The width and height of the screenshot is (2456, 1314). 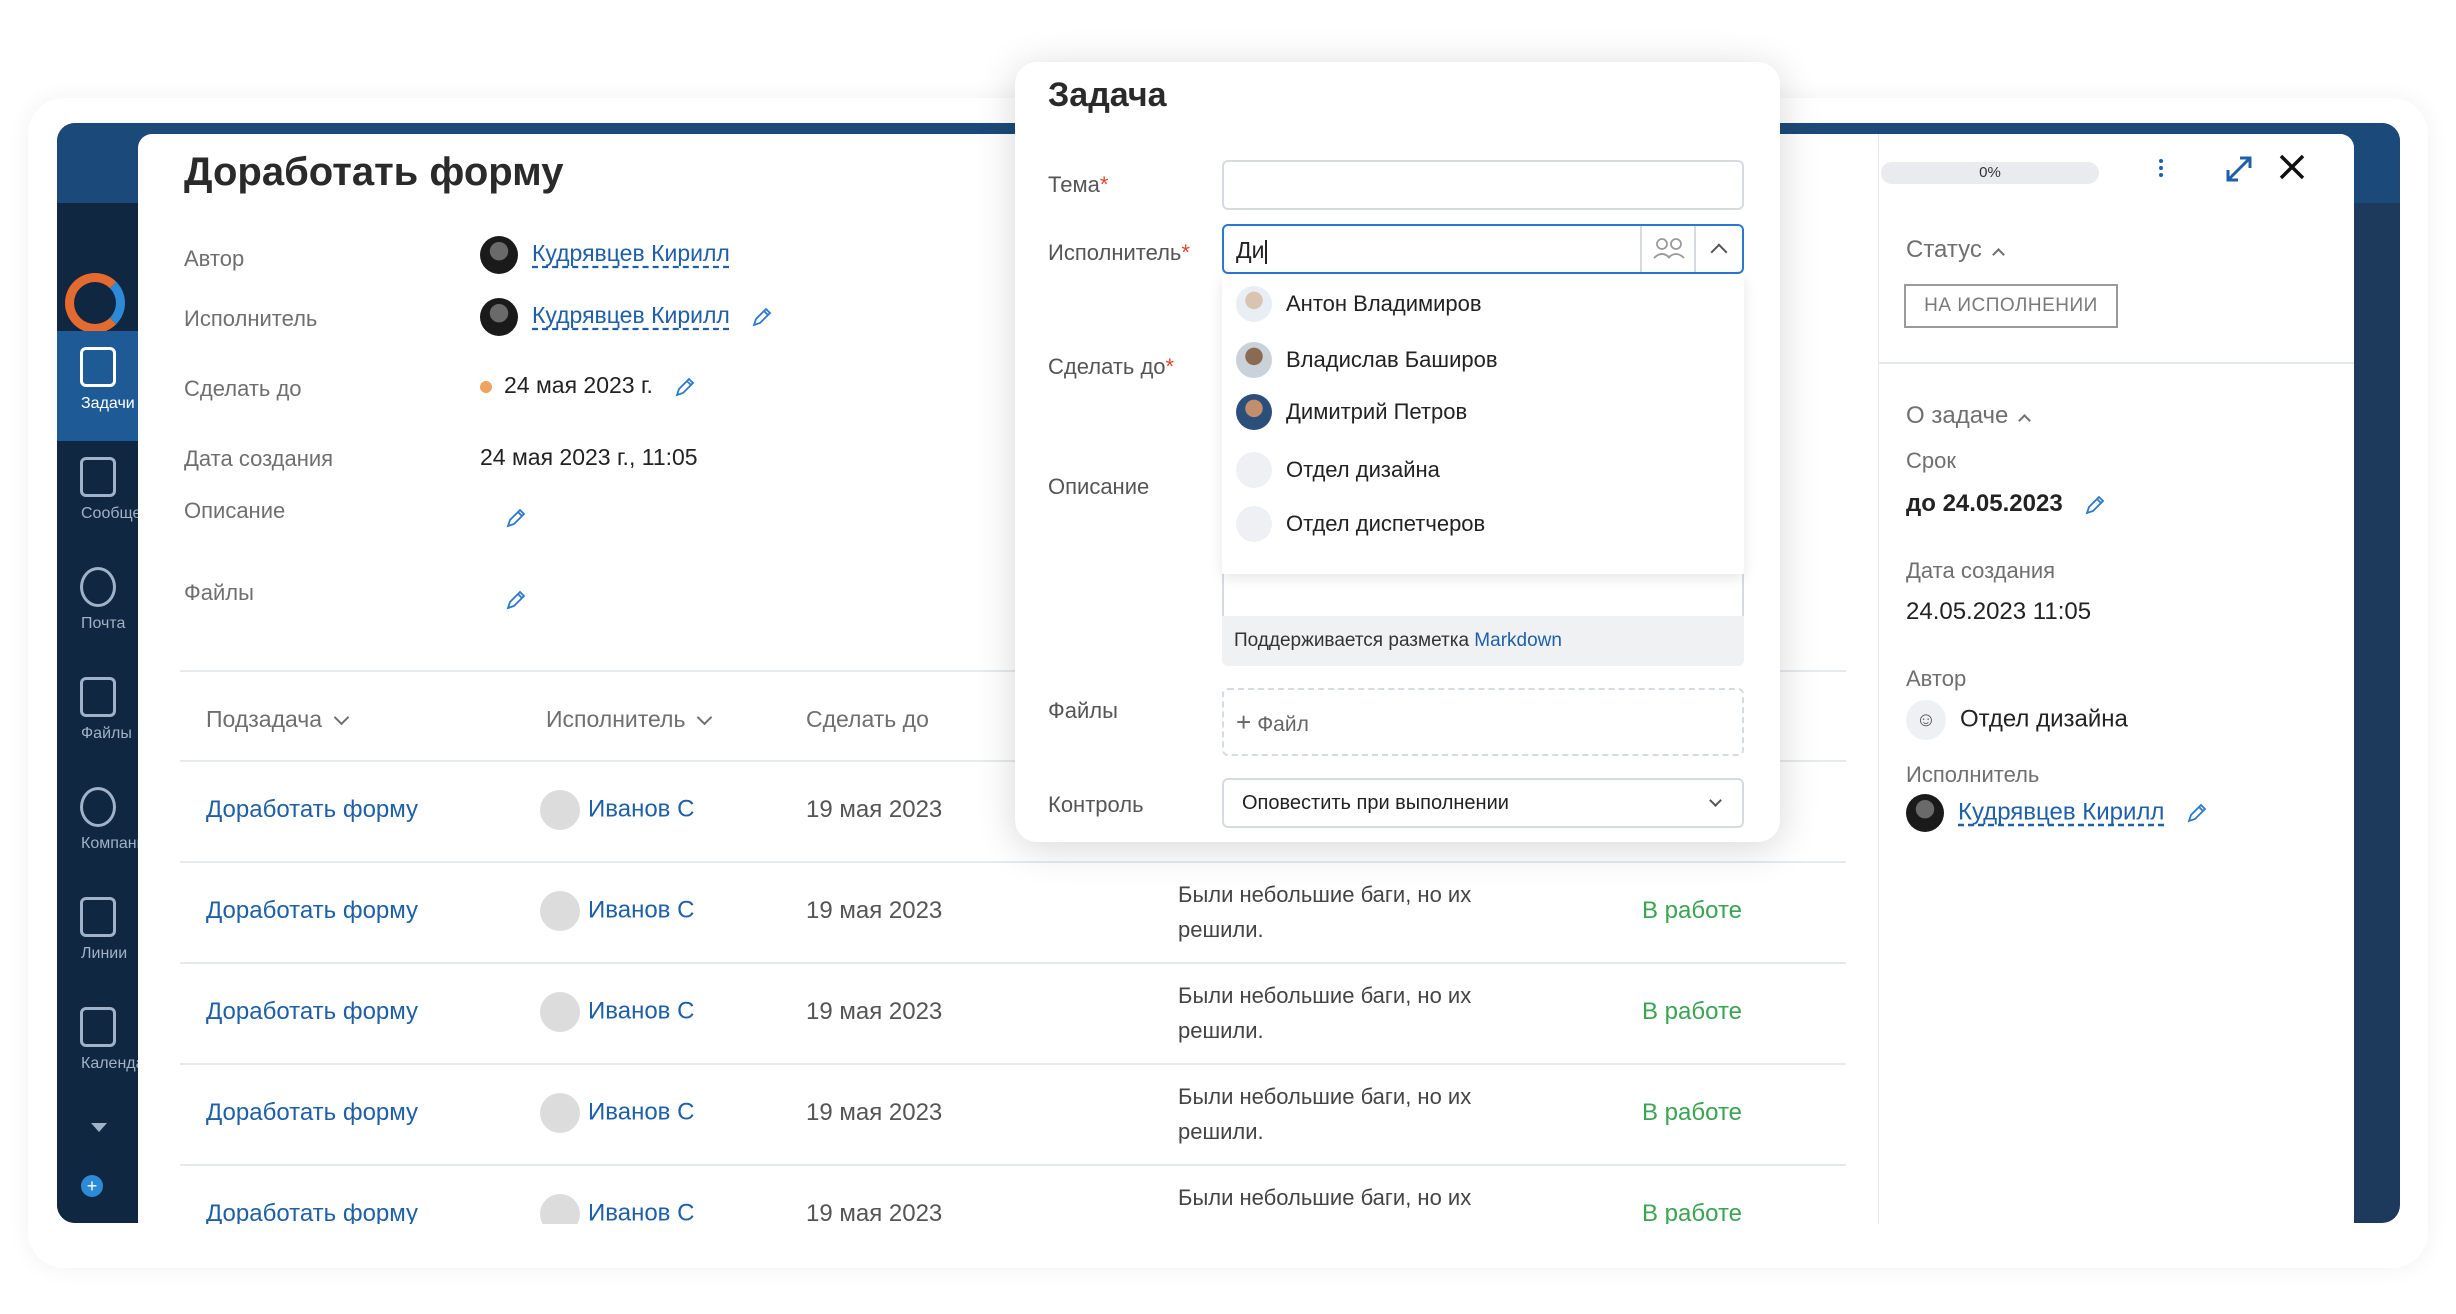 I want to click on nav-item-files: Файлы, so click(x=98, y=716).